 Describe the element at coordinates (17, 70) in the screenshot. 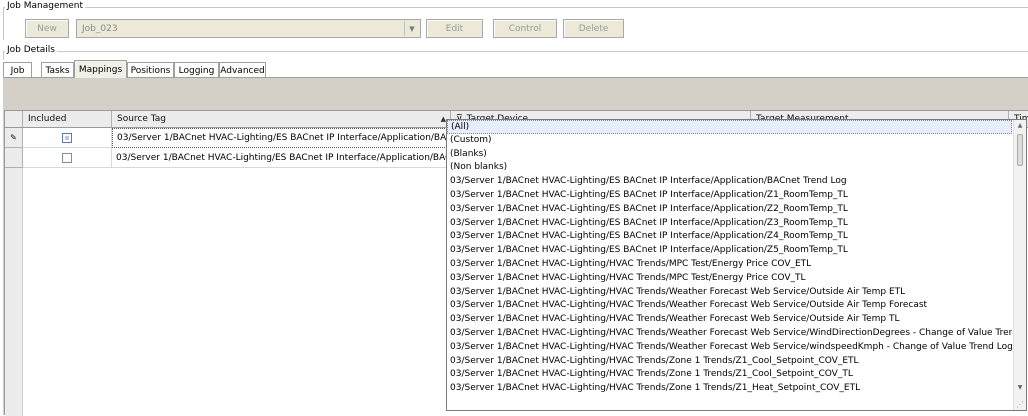

I see `tab-job: Job` at that location.